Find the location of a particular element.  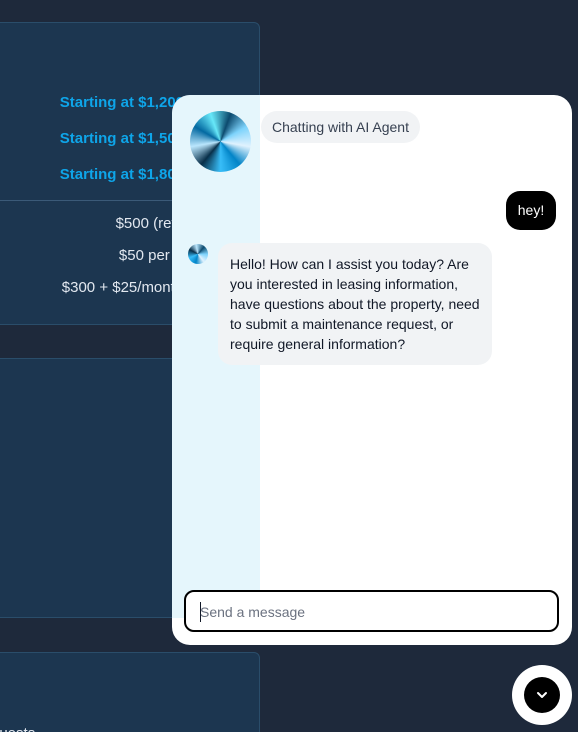

agent-message-avatar is located at coordinates (198, 254).